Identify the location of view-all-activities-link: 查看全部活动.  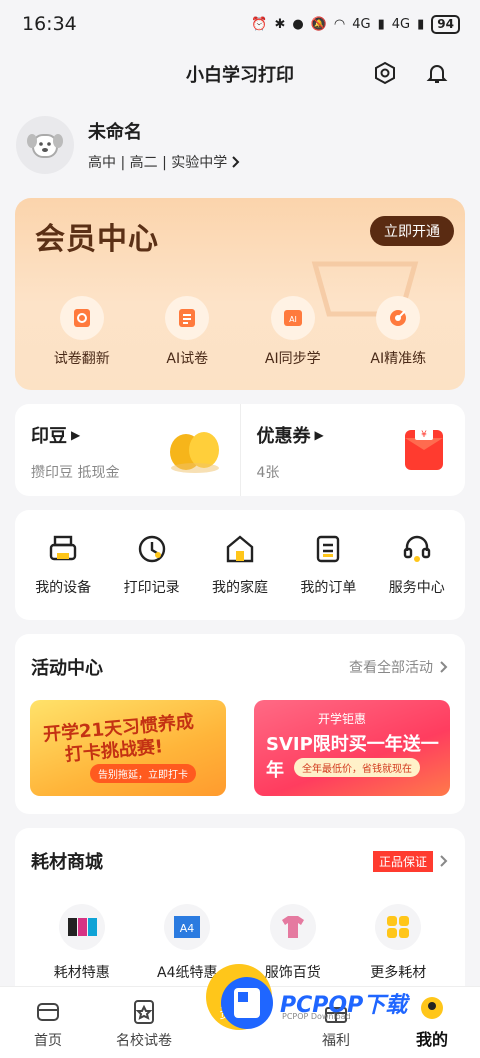
(399, 667).